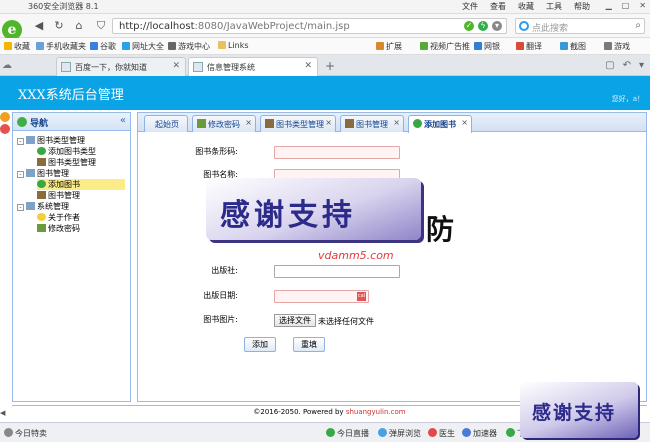 This screenshot has width=650, height=442. What do you see at coordinates (347, 433) in the screenshot?
I see `status-live: 今日直播` at bounding box center [347, 433].